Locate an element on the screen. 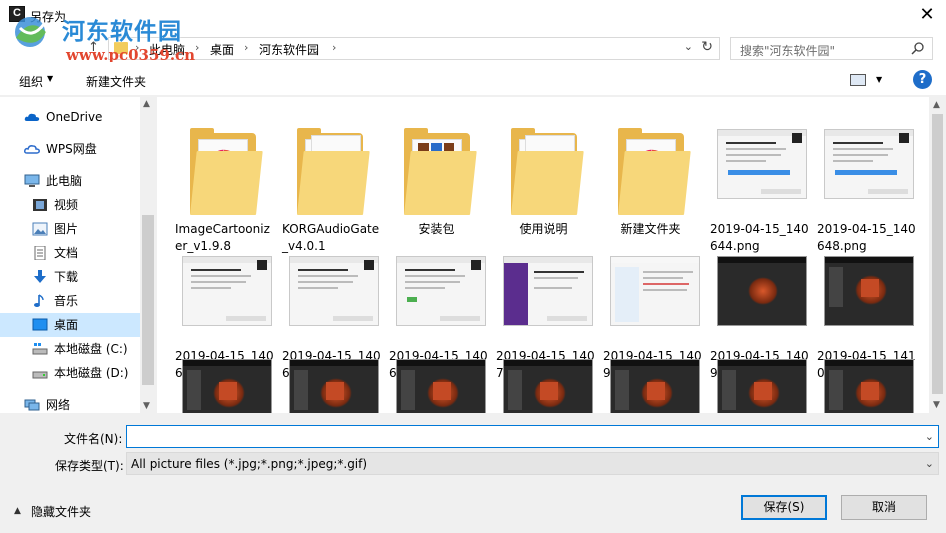 This screenshot has height=533, width=946. file-item: 2019-04-15_141012.png is located at coordinates (863, 311).